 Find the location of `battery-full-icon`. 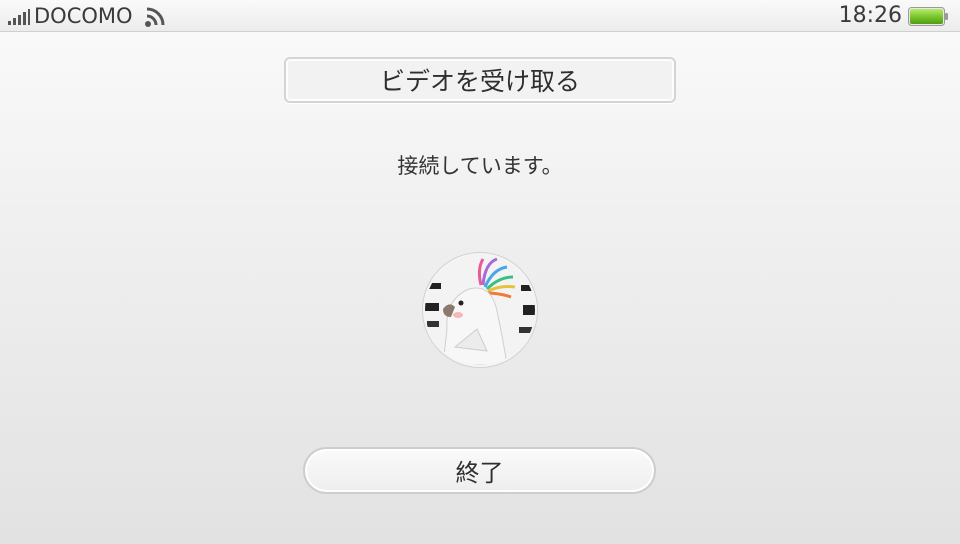

battery-full-icon is located at coordinates (928, 16).